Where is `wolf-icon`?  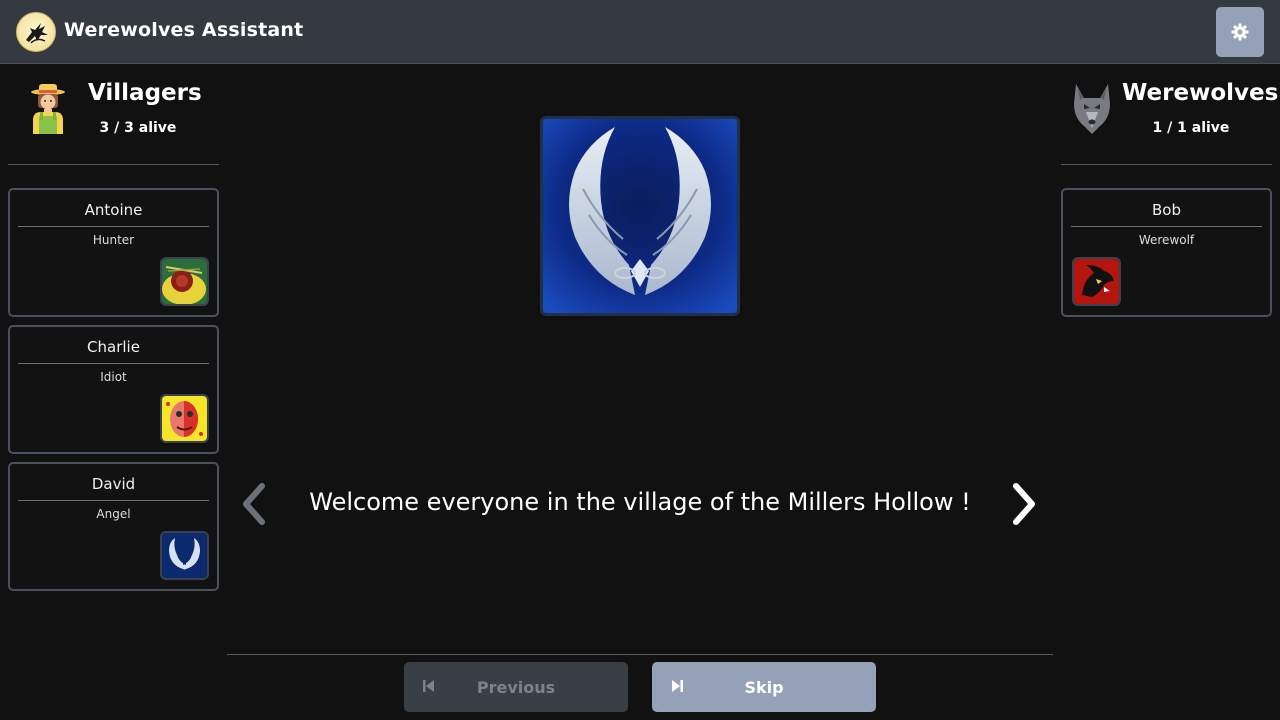 wolf-icon is located at coordinates (1092, 109).